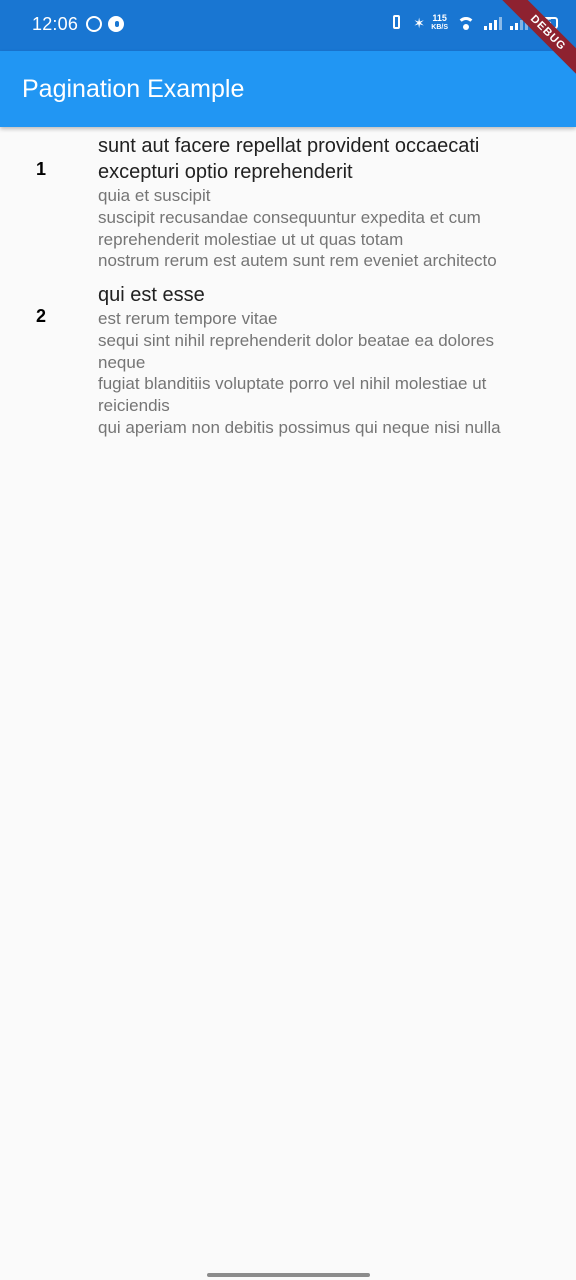 This screenshot has width=576, height=1280. I want to click on network-speed: 115 KB/S, so click(439, 23).